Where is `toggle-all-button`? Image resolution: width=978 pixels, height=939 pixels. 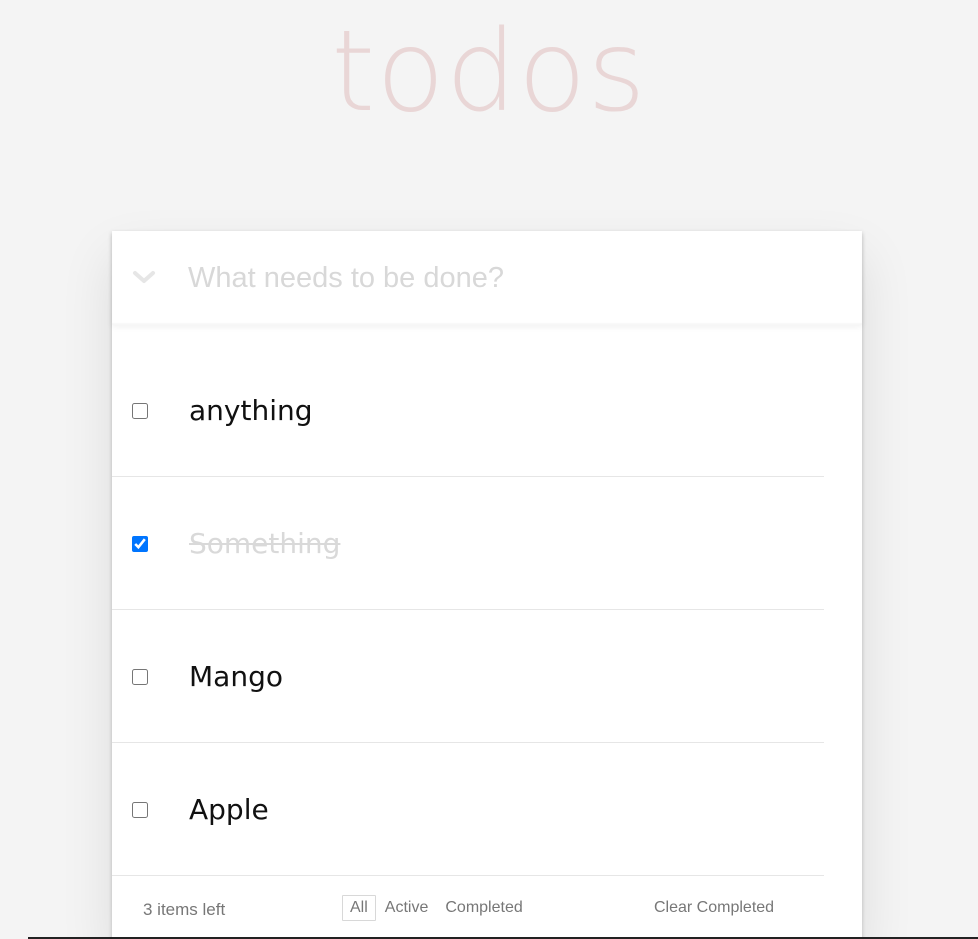
toggle-all-button is located at coordinates (144, 277).